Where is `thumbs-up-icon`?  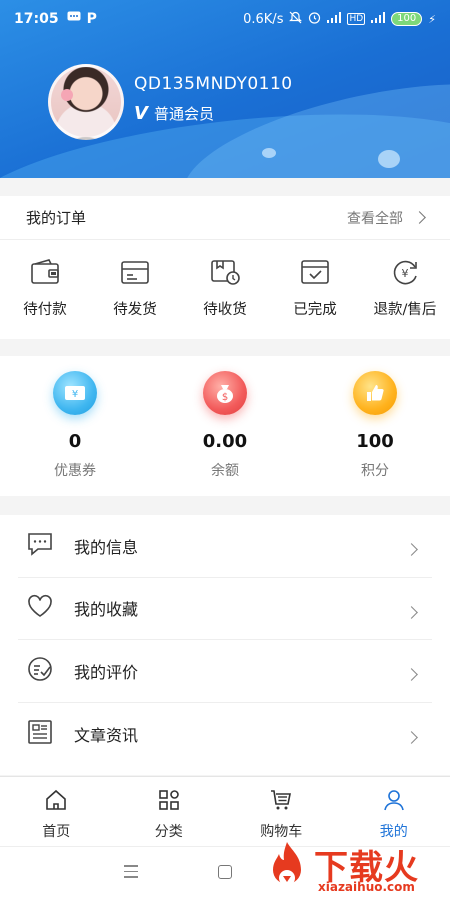 thumbs-up-icon is located at coordinates (375, 393).